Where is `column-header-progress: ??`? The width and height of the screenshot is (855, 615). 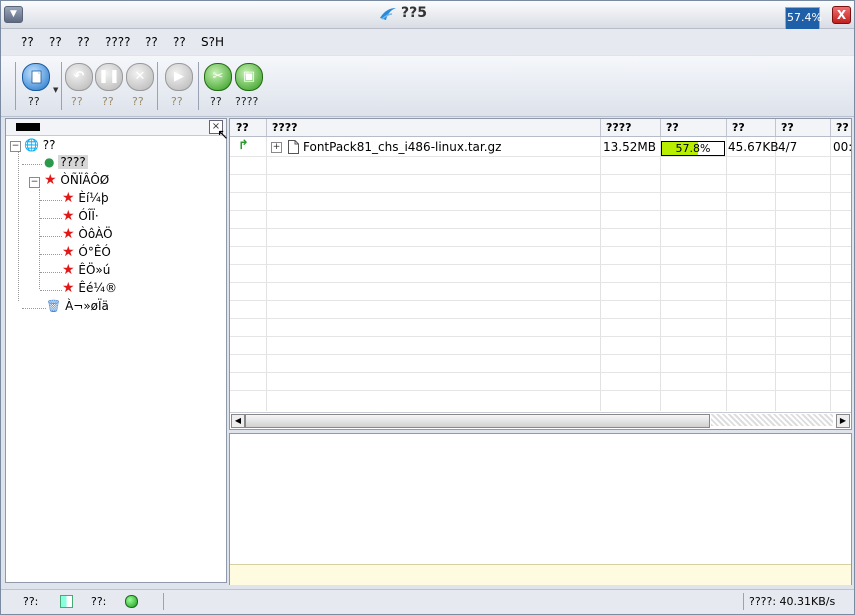
column-header-progress: ?? is located at coordinates (672, 127).